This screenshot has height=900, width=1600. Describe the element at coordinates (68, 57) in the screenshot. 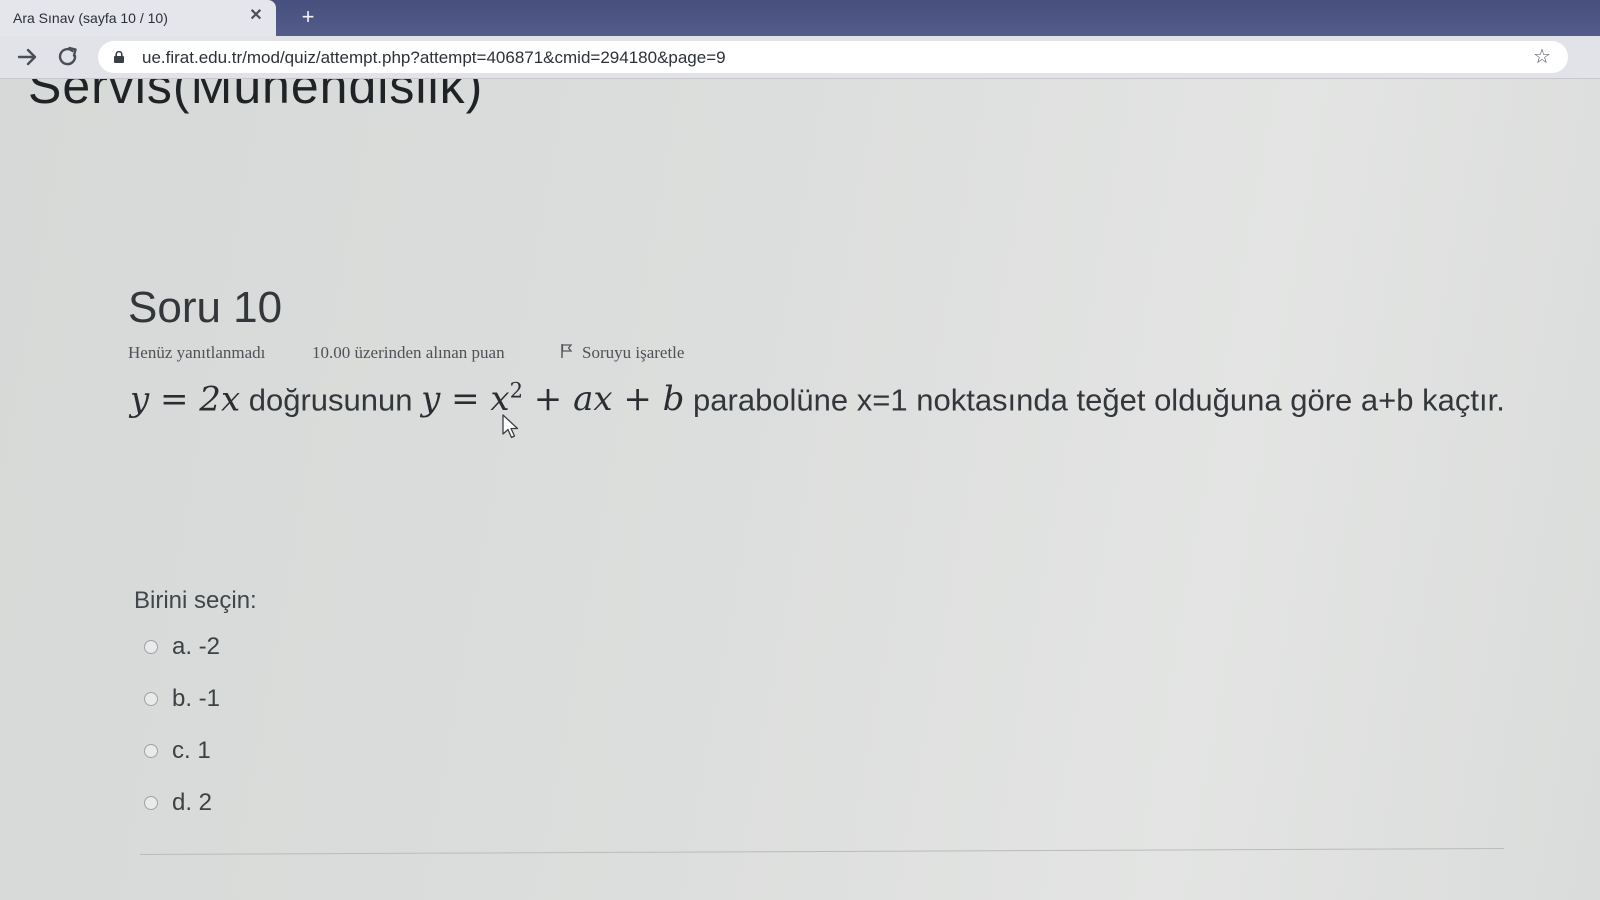

I see `reload-icon` at that location.